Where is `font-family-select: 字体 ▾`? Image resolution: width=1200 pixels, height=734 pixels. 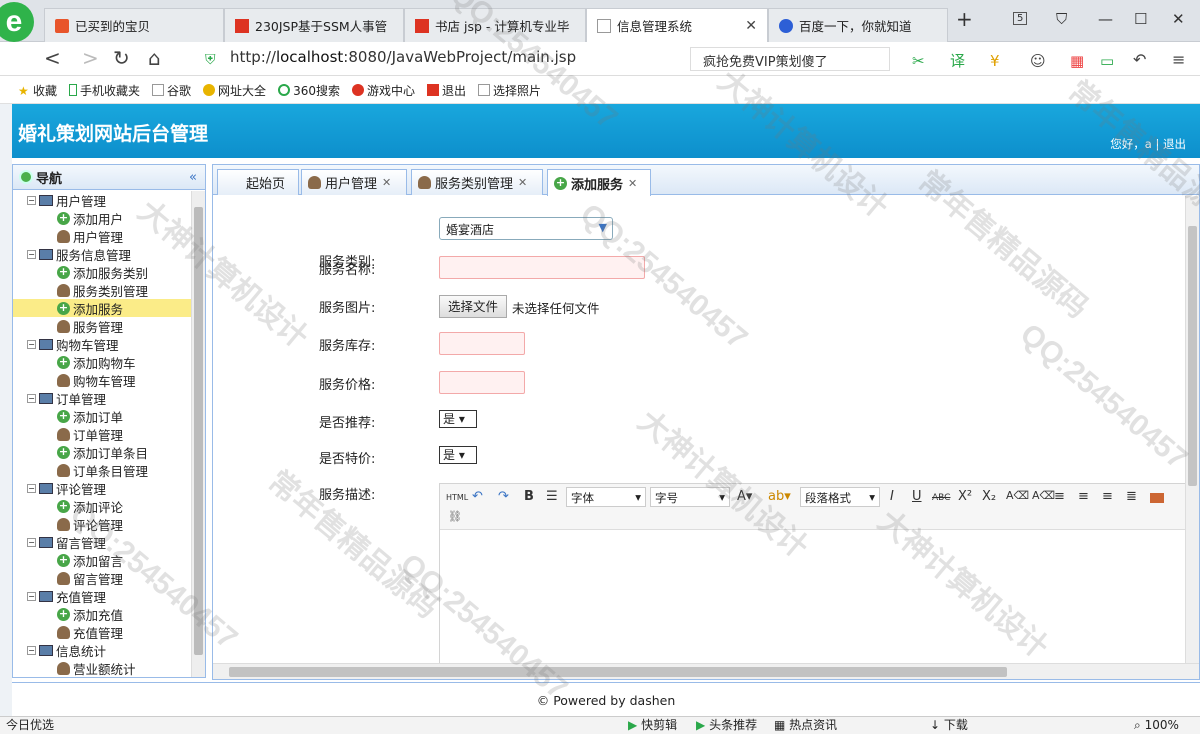
font-family-select: 字体 ▾ is located at coordinates (606, 497).